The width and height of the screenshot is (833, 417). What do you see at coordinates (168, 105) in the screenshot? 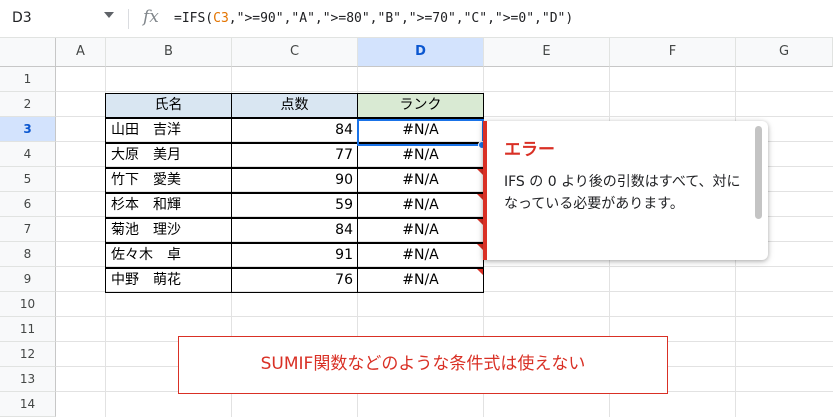
I see `table-header-name: 氏名` at bounding box center [168, 105].